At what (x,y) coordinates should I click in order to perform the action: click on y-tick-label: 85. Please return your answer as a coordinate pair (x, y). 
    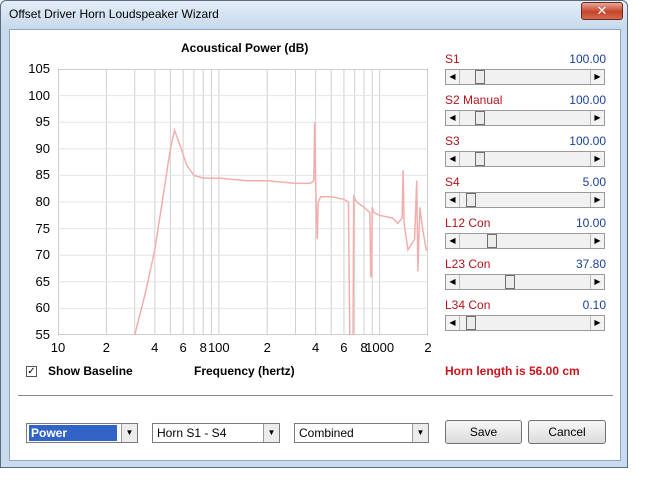
    Looking at the image, I should click on (42, 175).